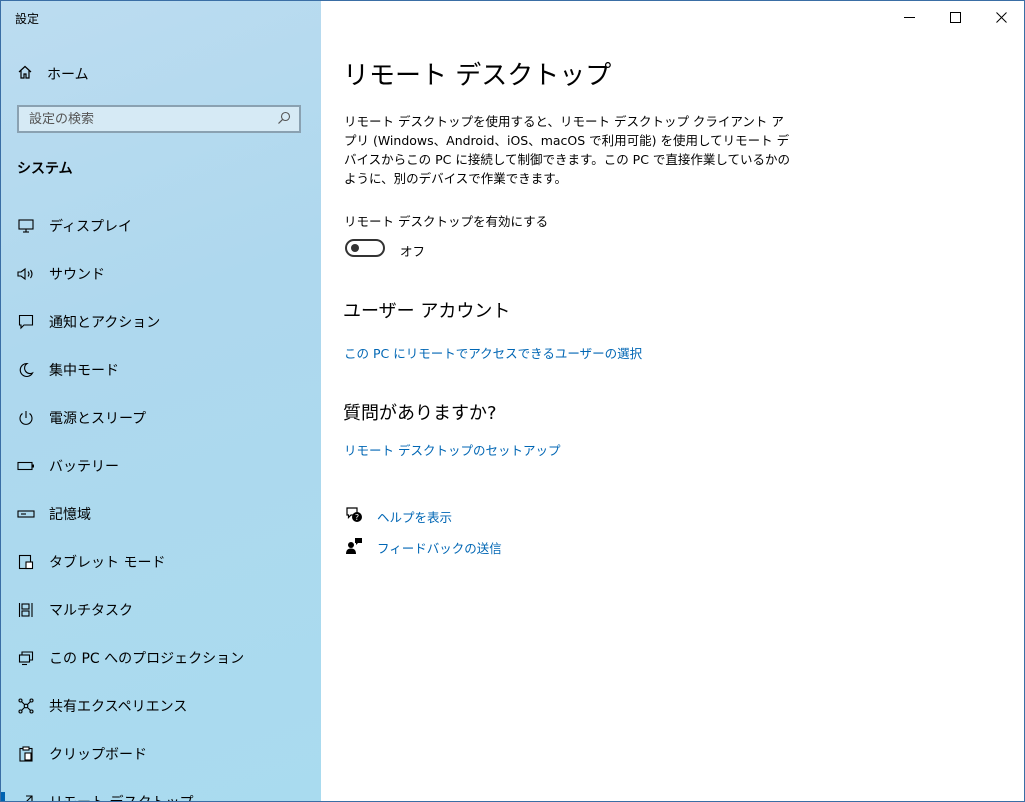 Image resolution: width=1025 pixels, height=802 pixels. What do you see at coordinates (26, 797) in the screenshot?
I see `remote-icon` at bounding box center [26, 797].